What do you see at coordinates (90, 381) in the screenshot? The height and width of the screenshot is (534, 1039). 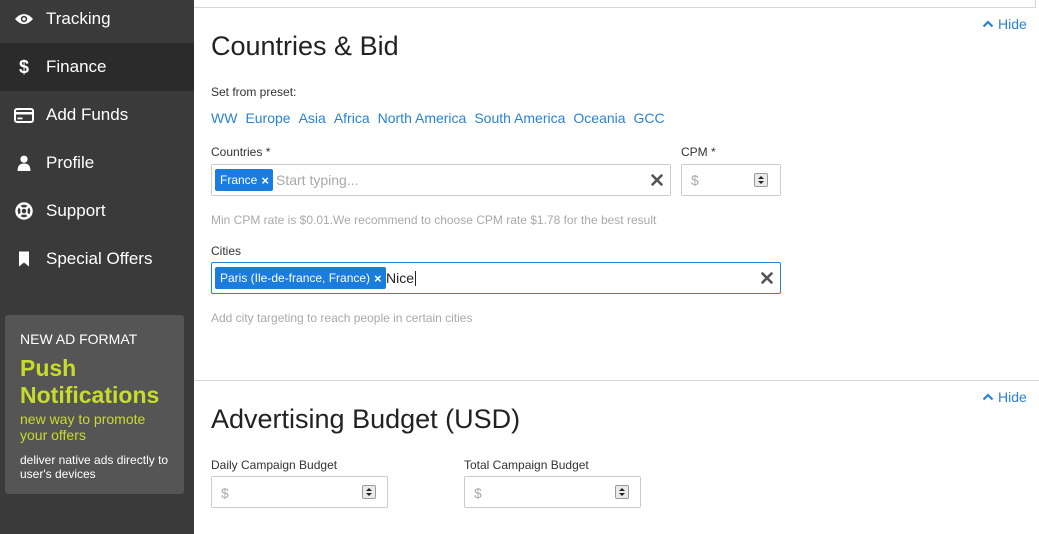 I see `promo-title: Push Notifications` at bounding box center [90, 381].